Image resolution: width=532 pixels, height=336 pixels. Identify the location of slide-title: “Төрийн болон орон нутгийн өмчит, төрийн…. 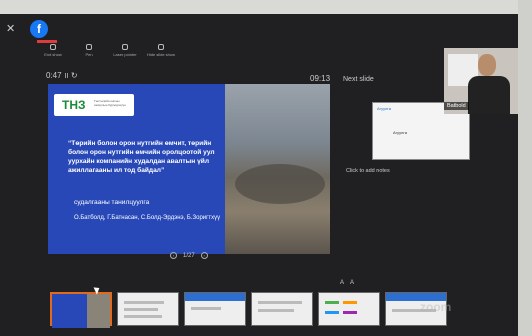
(141, 157).